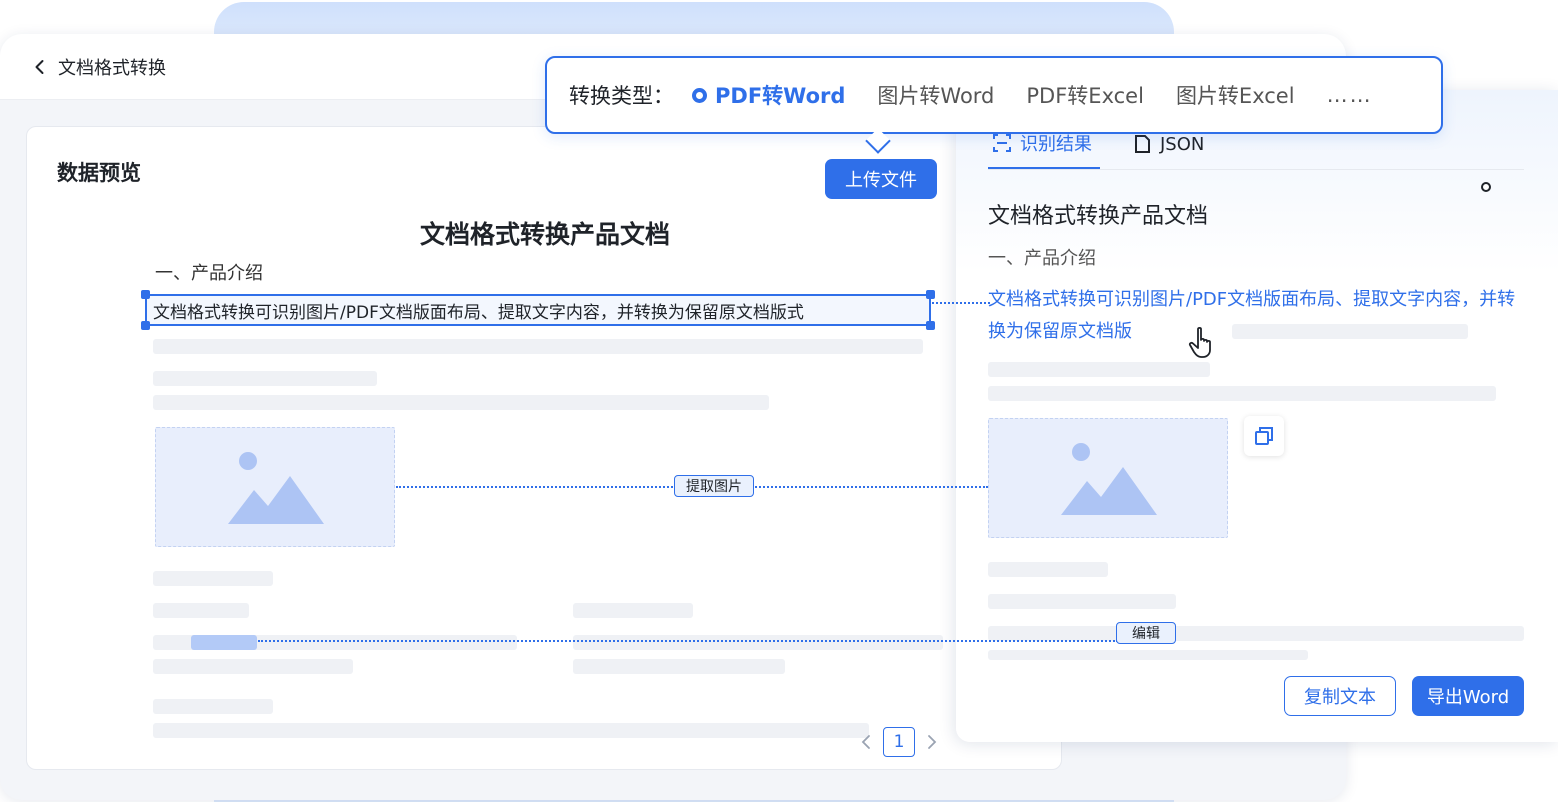 The height and width of the screenshot is (802, 1558). What do you see at coordinates (1142, 144) in the screenshot?
I see `file-icon` at bounding box center [1142, 144].